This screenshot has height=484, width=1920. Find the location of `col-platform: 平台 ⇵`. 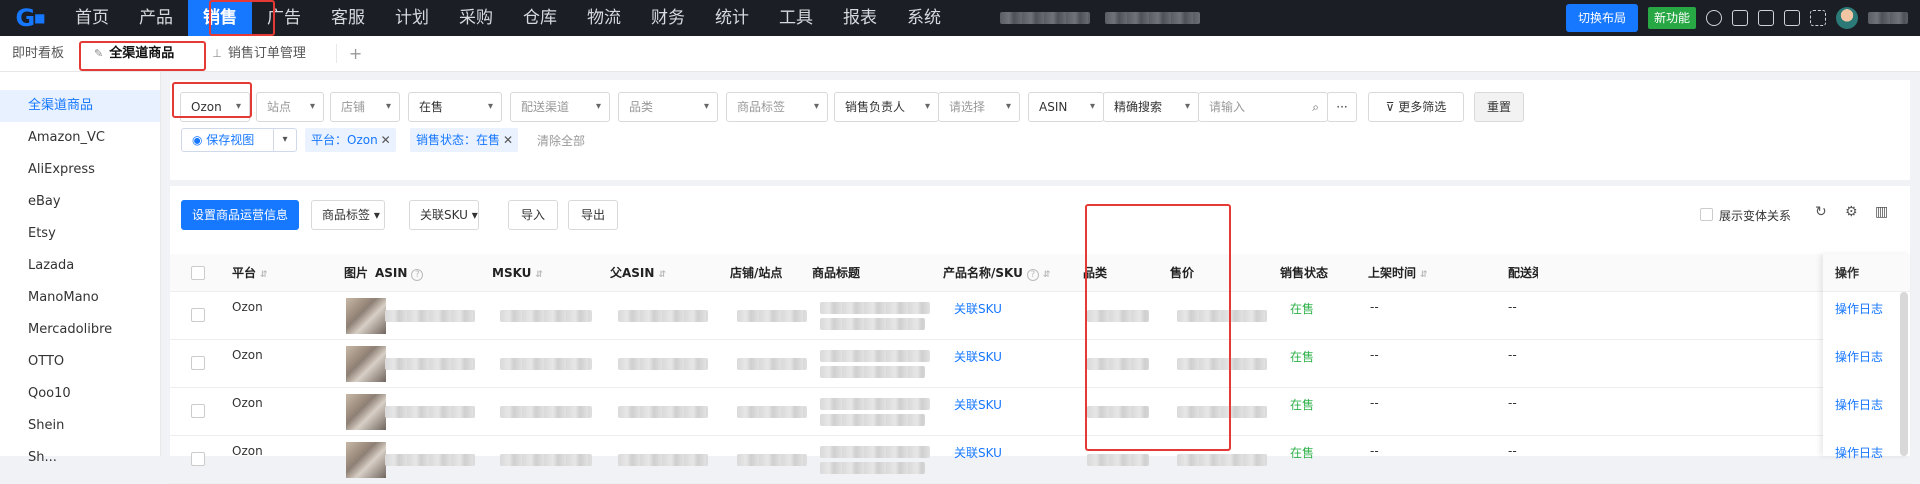

col-platform: 平台 ⇵ is located at coordinates (250, 273).